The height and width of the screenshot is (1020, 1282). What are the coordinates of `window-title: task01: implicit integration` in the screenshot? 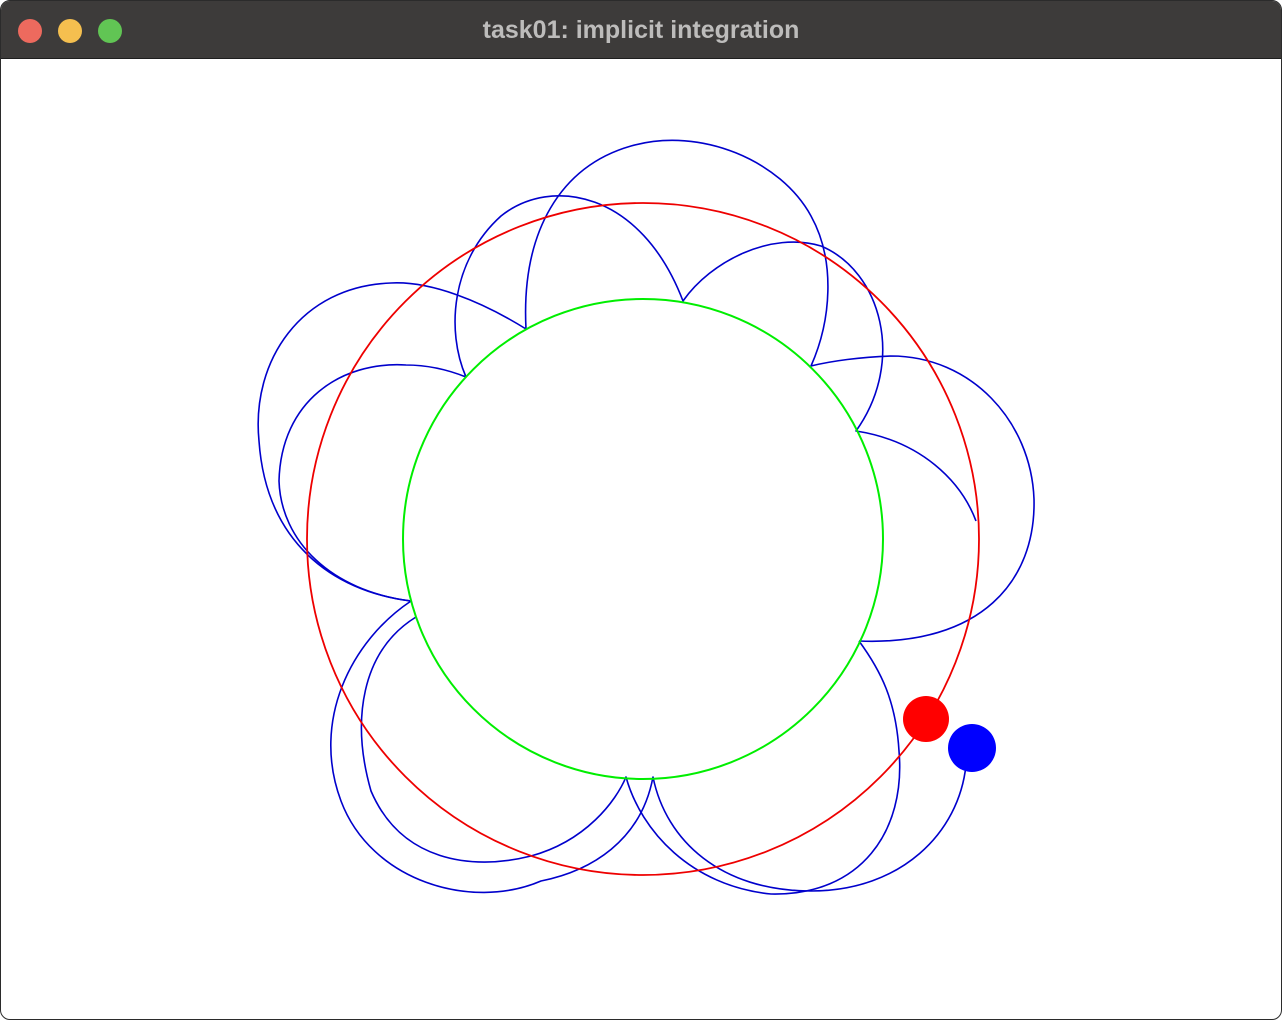 It's located at (641, 30).